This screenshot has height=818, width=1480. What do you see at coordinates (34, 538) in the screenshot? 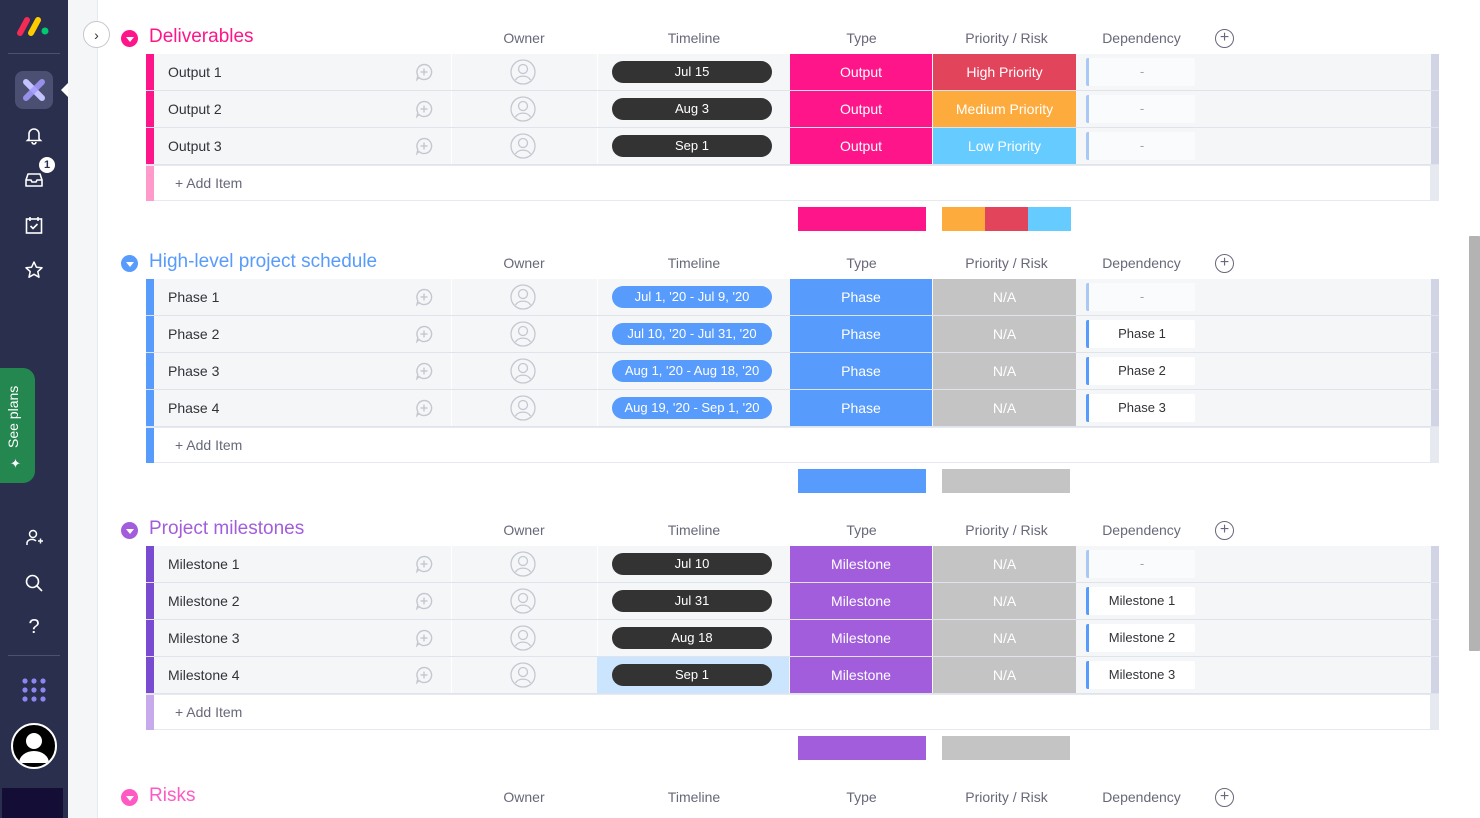
I see `invite-button` at bounding box center [34, 538].